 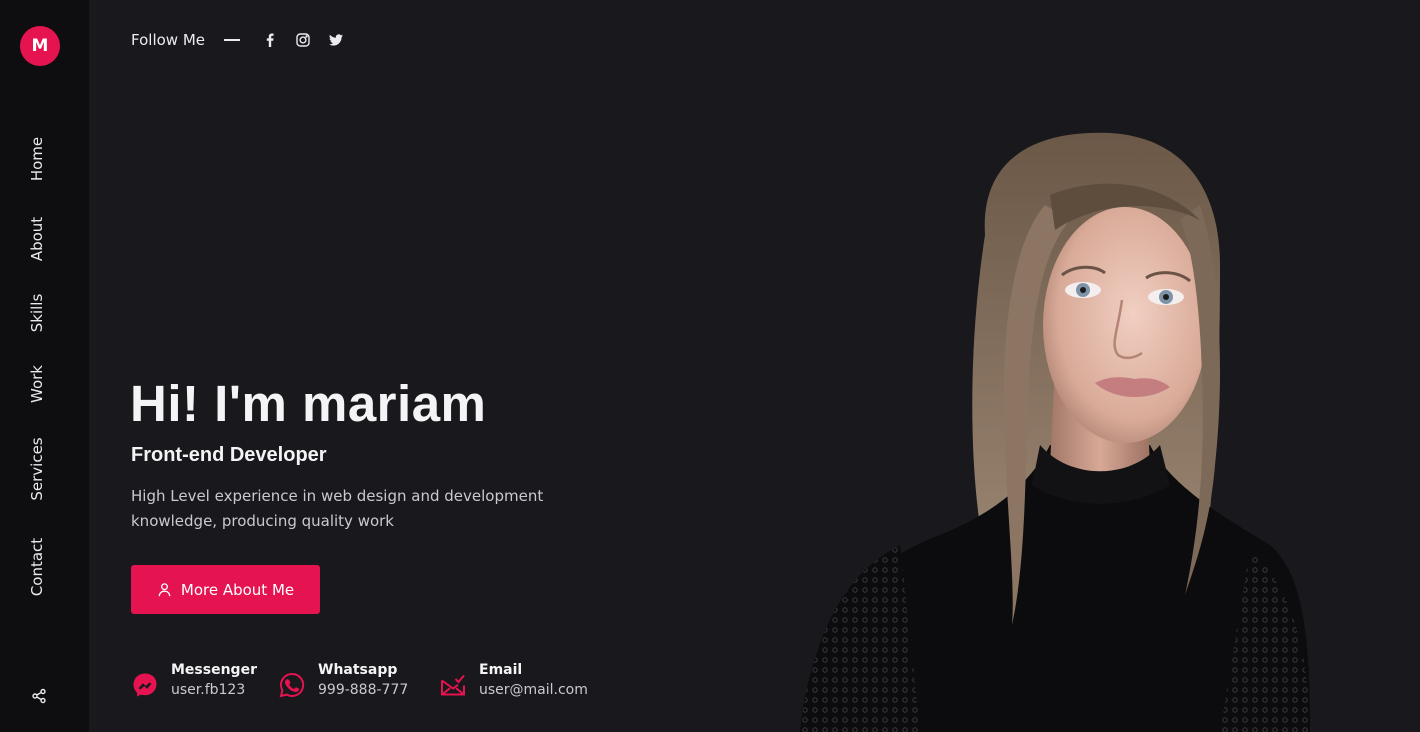 I want to click on contact-messenger: Messenger user.fb123, so click(x=194, y=680).